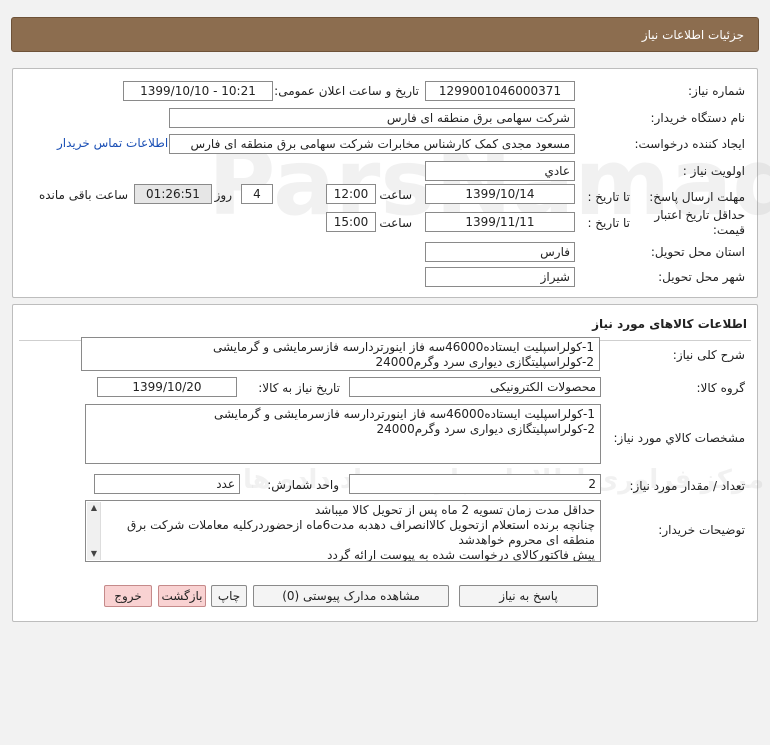 This screenshot has width=770, height=745. I want to click on scroll-up-icon: ▲, so click(94, 508).